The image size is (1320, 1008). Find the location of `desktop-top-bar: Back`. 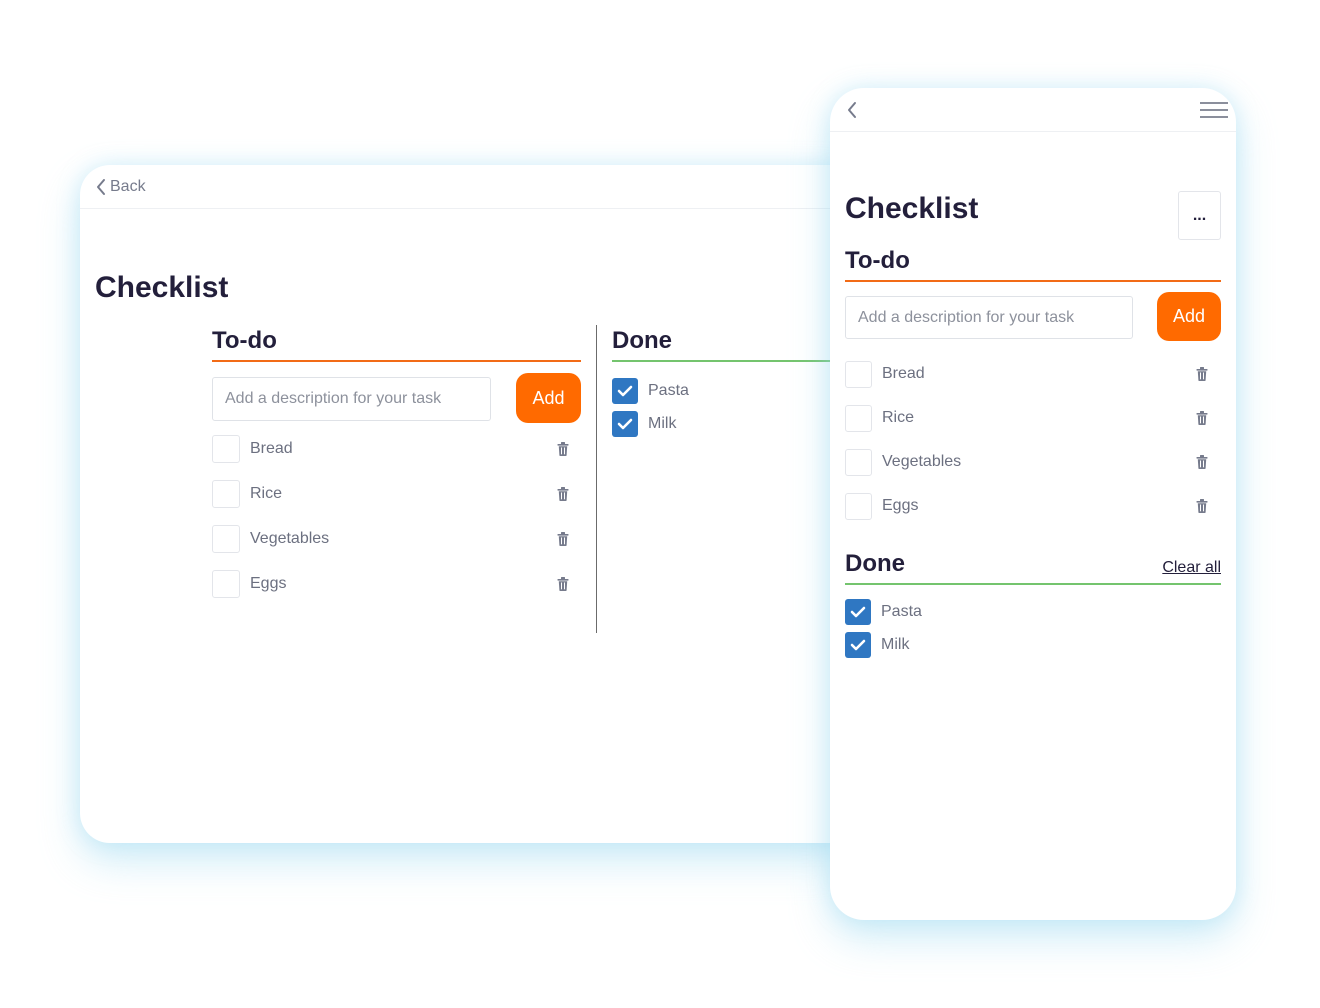

desktop-top-bar: Back is located at coordinates (470, 187).